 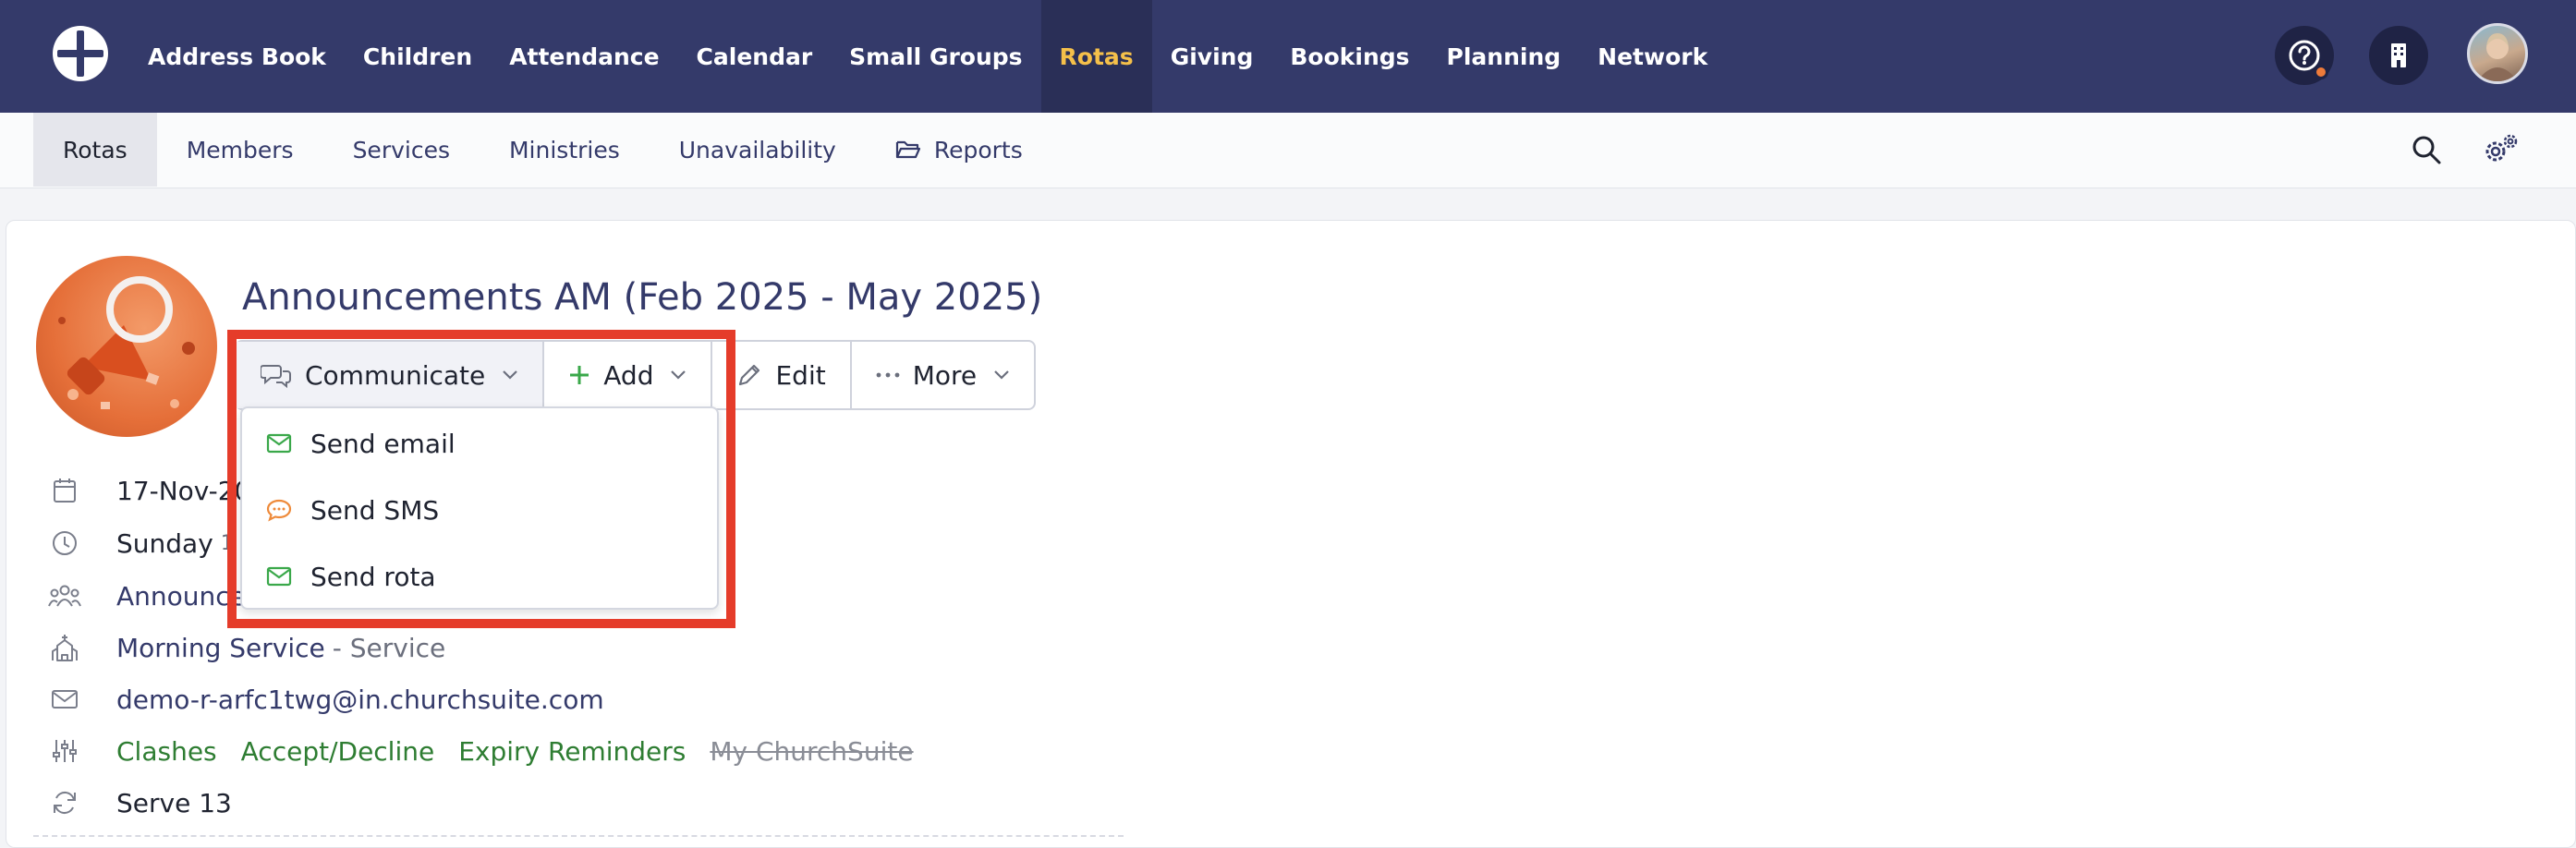 I want to click on nav-bookings: Bookings, so click(x=1349, y=56).